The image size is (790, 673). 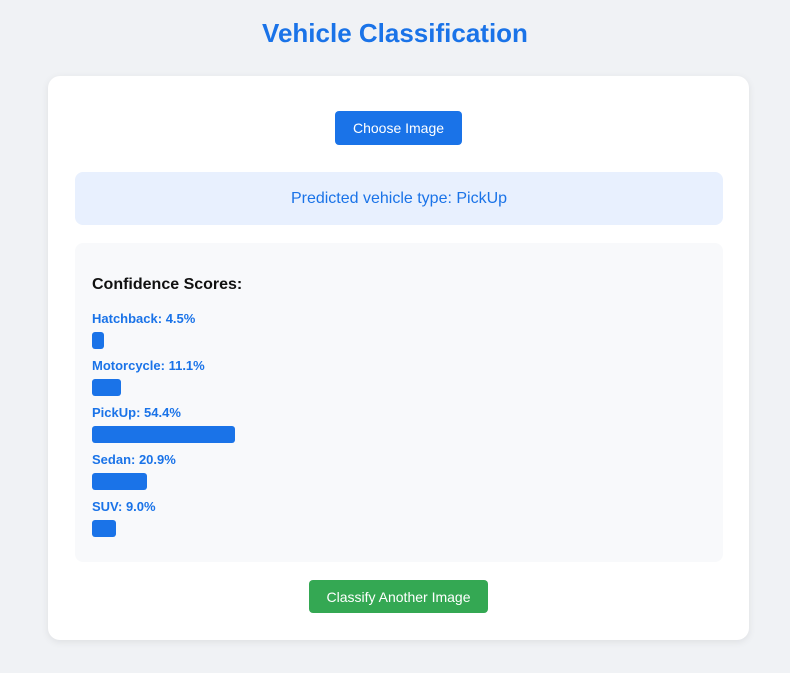 I want to click on score-label-motorcycle: Motorcycle: 11.1%, so click(x=148, y=365).